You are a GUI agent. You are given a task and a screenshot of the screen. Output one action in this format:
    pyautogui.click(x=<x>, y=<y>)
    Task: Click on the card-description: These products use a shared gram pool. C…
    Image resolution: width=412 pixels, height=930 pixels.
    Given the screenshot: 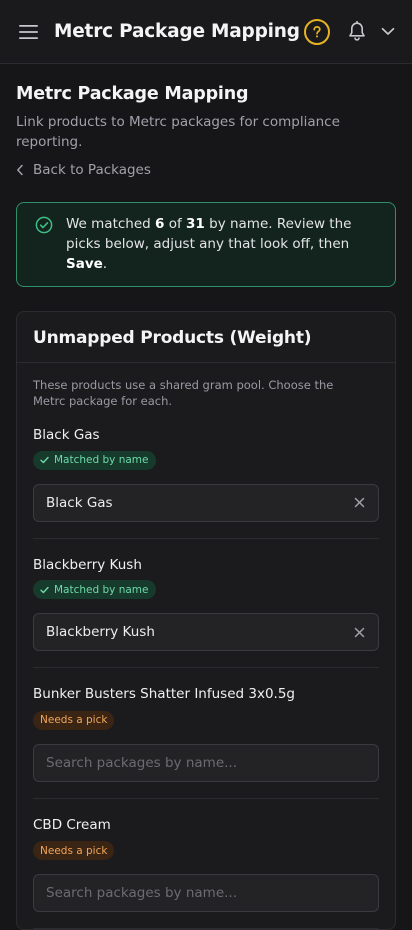 What is the action you would take?
    pyautogui.click(x=183, y=393)
    